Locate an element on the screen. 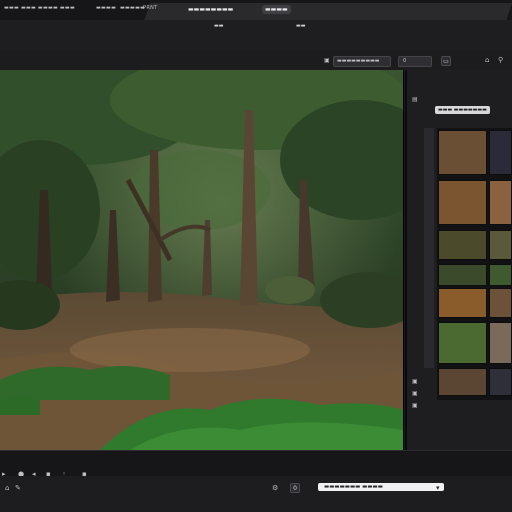  status-bar is located at coordinates (256, 494).